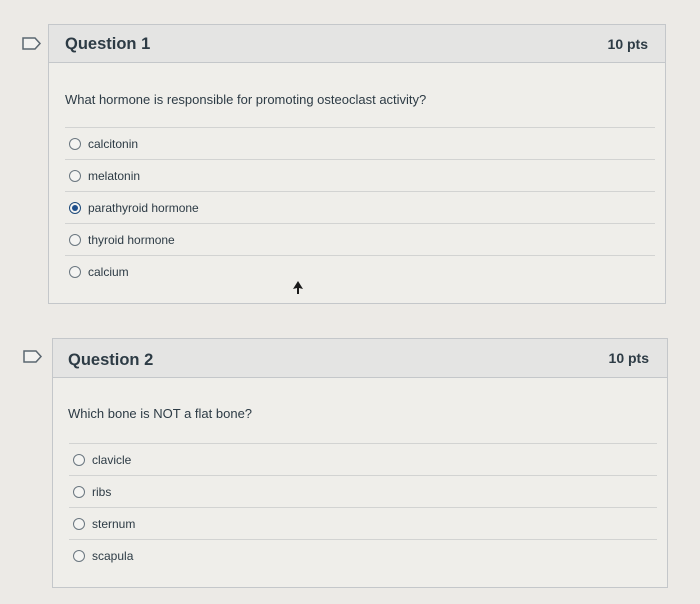 This screenshot has height=604, width=700. What do you see at coordinates (131, 240) in the screenshot?
I see `answer-label: thyroid hormone` at bounding box center [131, 240].